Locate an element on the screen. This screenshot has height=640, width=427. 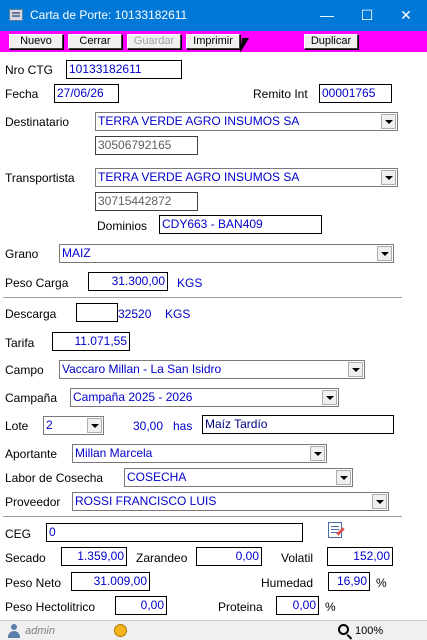
proveedor-label: Proveedor is located at coordinates (33, 502).